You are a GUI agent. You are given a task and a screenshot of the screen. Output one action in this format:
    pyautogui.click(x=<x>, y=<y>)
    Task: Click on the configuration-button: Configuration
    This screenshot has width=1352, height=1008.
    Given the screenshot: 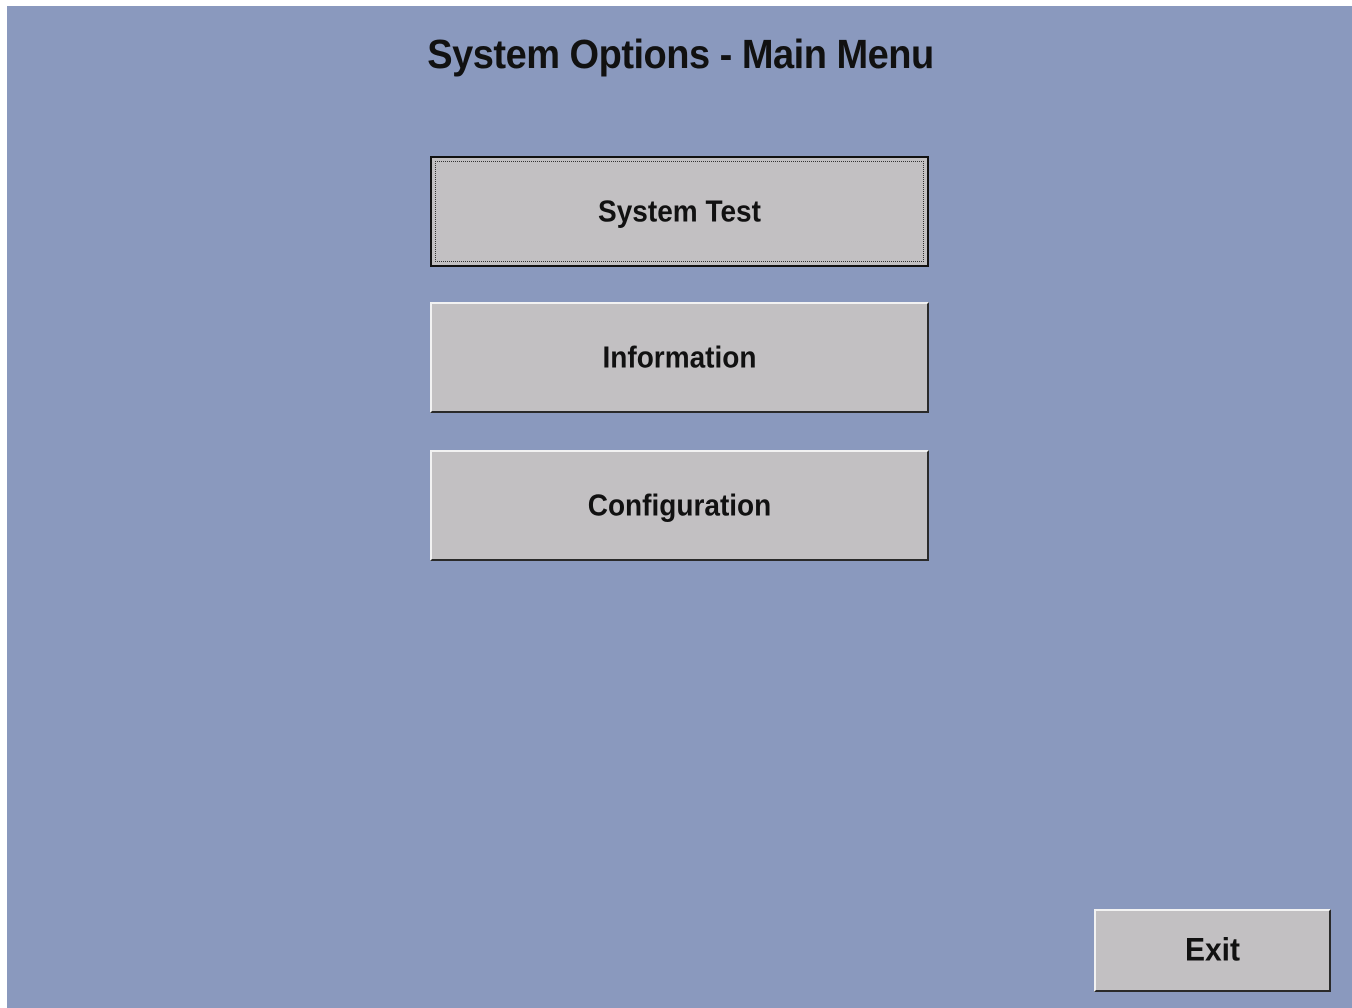 What is the action you would take?
    pyautogui.click(x=679, y=505)
    